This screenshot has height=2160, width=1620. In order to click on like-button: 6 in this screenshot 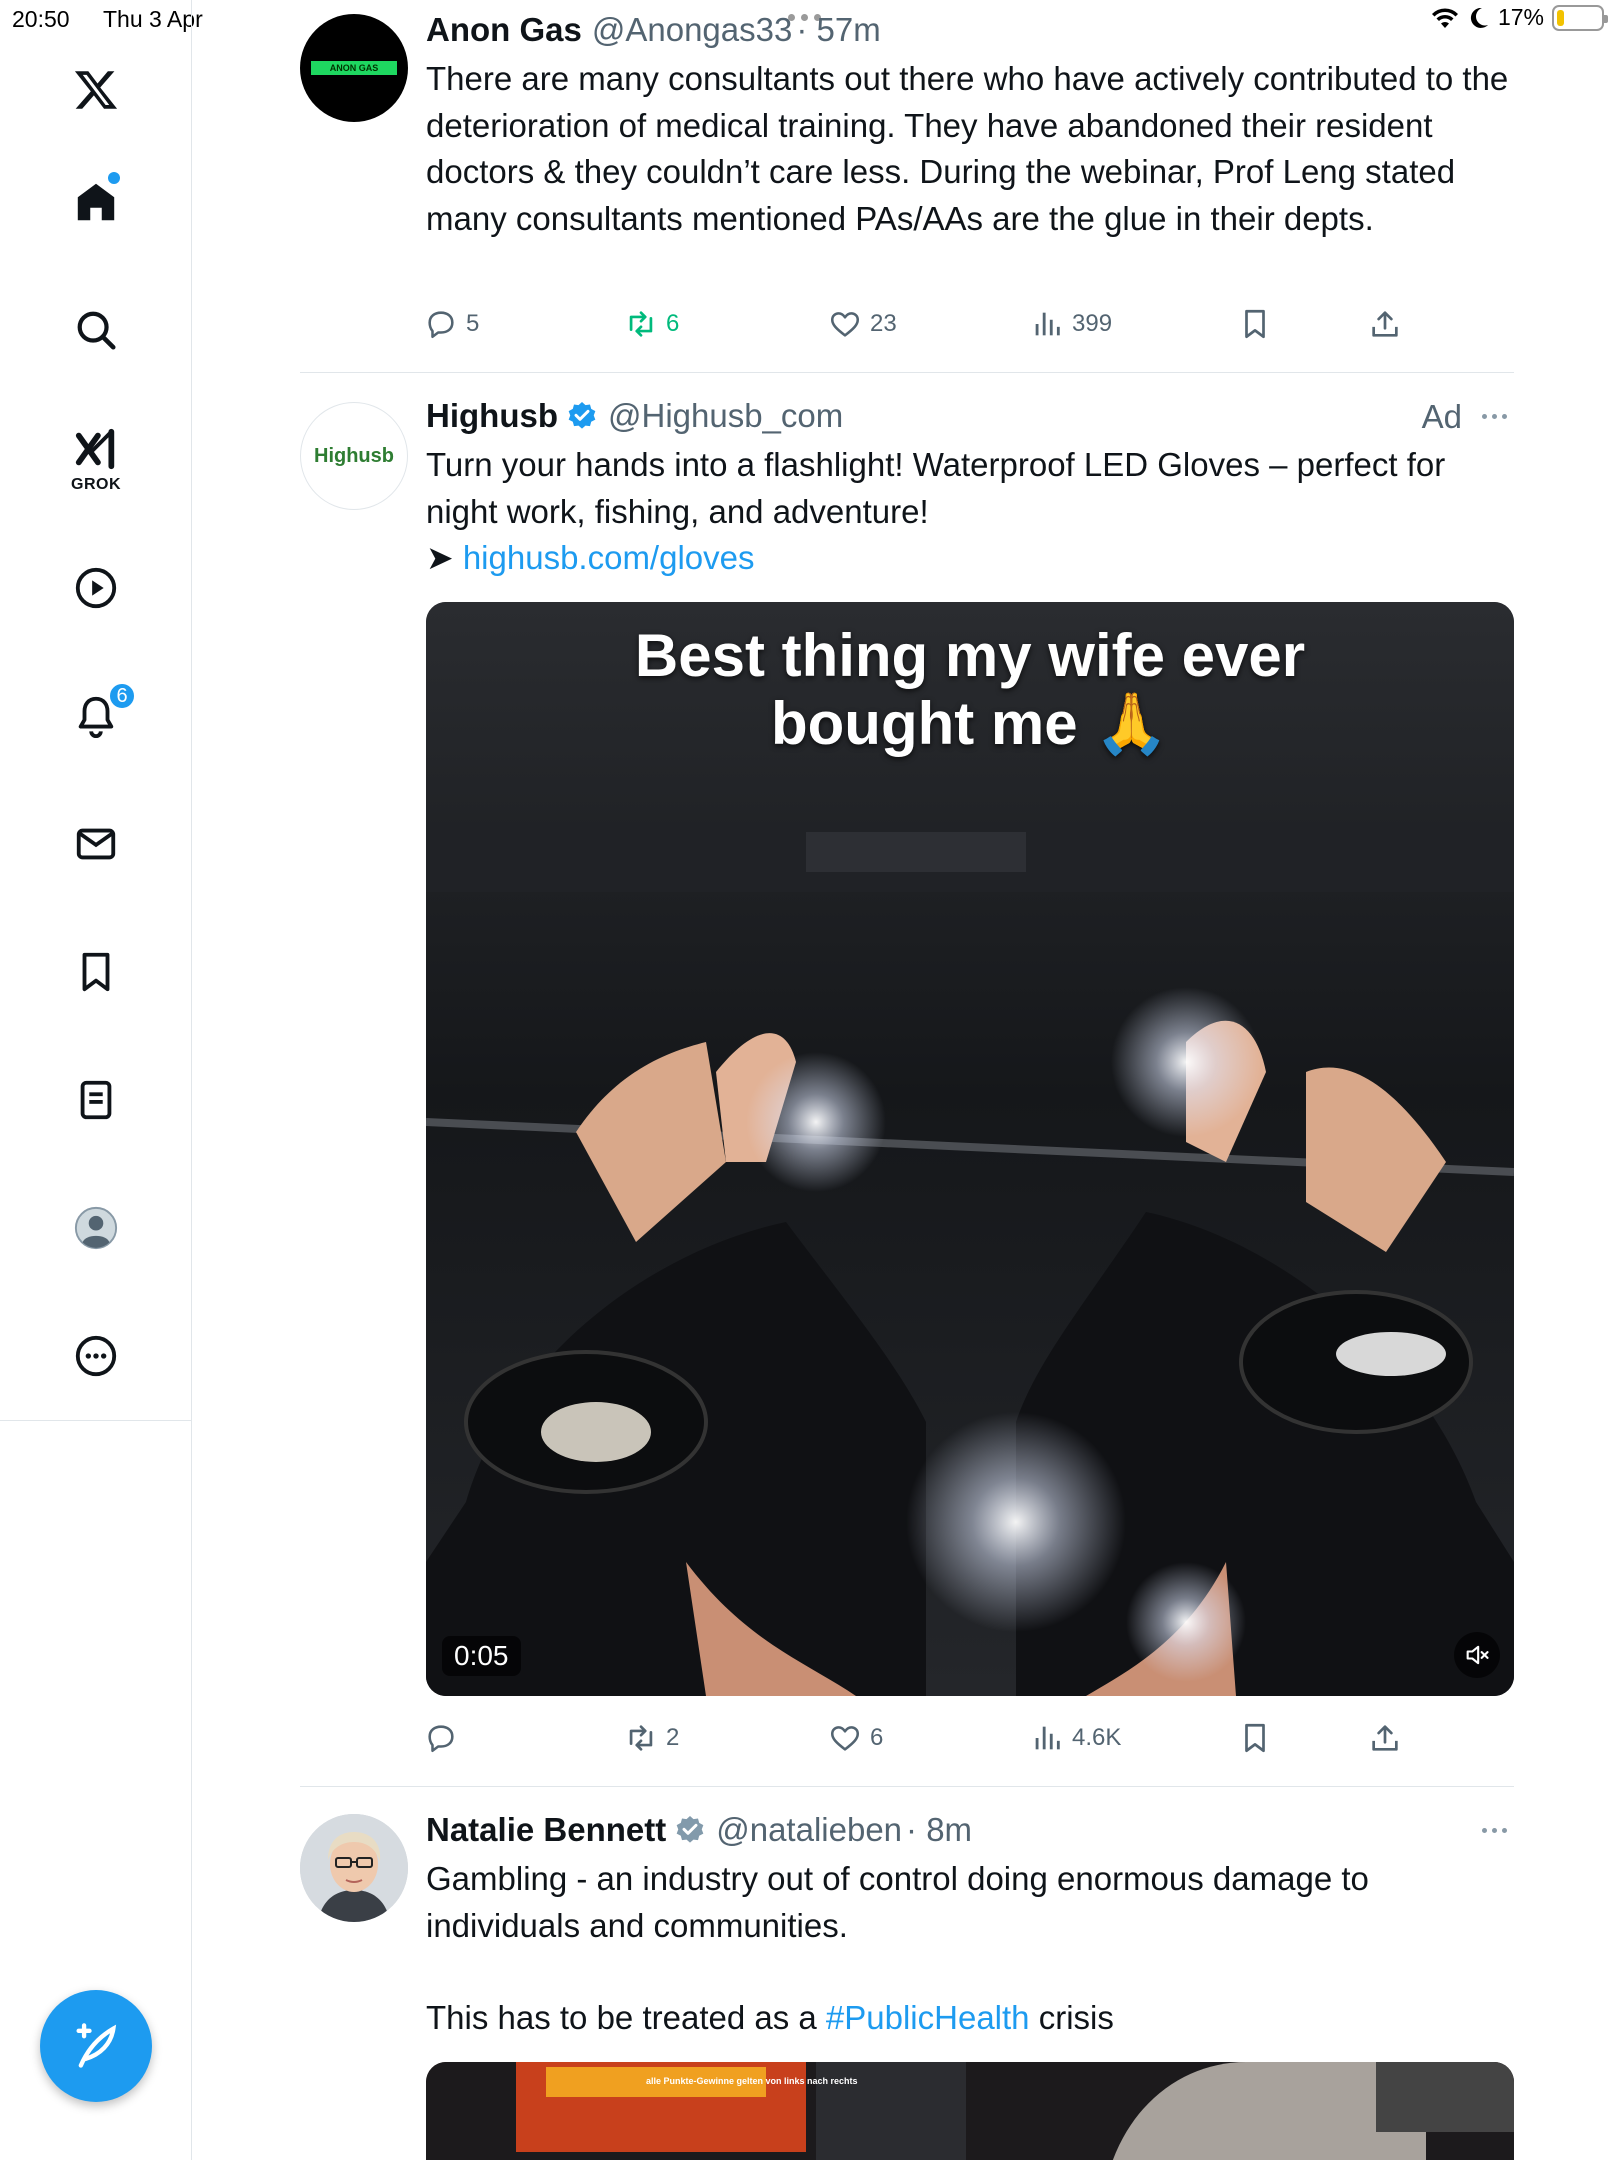, I will do `click(855, 1738)`.